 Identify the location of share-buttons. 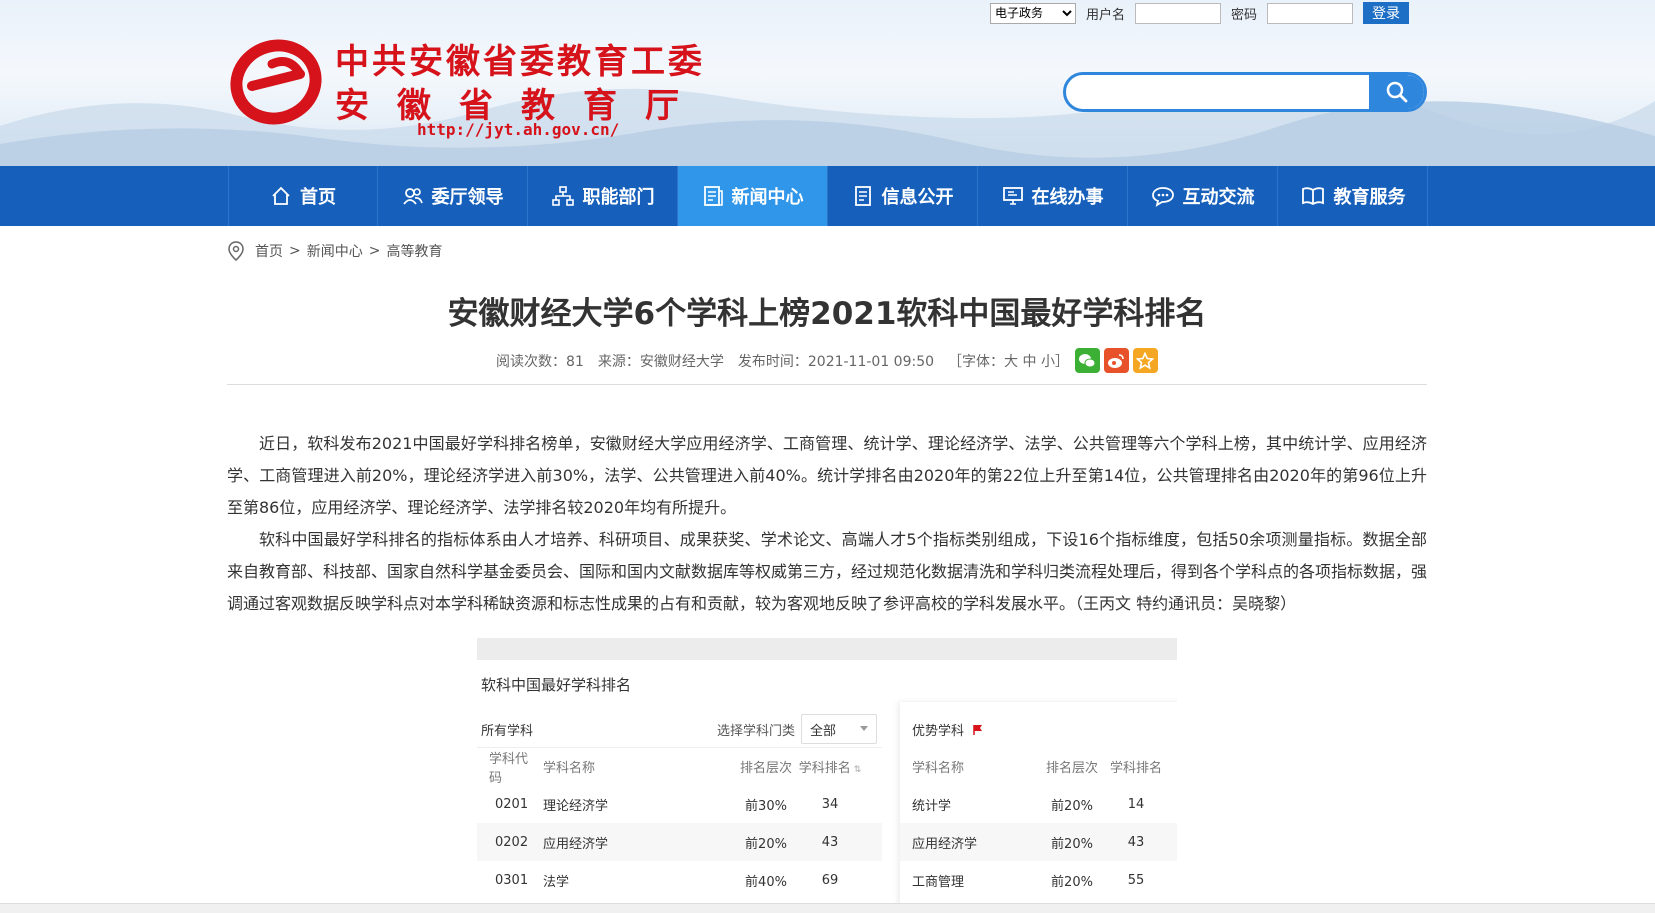
(1116, 360).